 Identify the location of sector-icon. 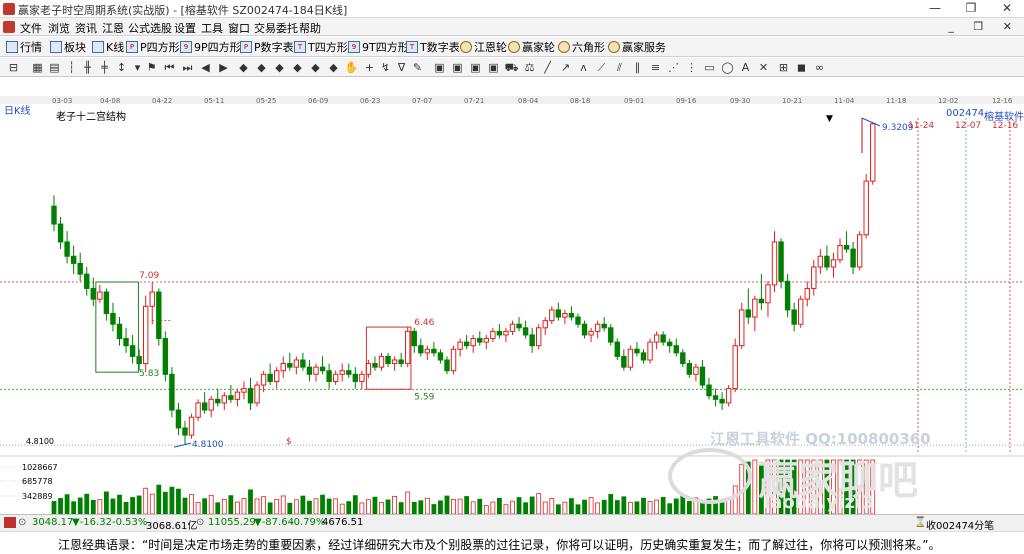
(56, 47).